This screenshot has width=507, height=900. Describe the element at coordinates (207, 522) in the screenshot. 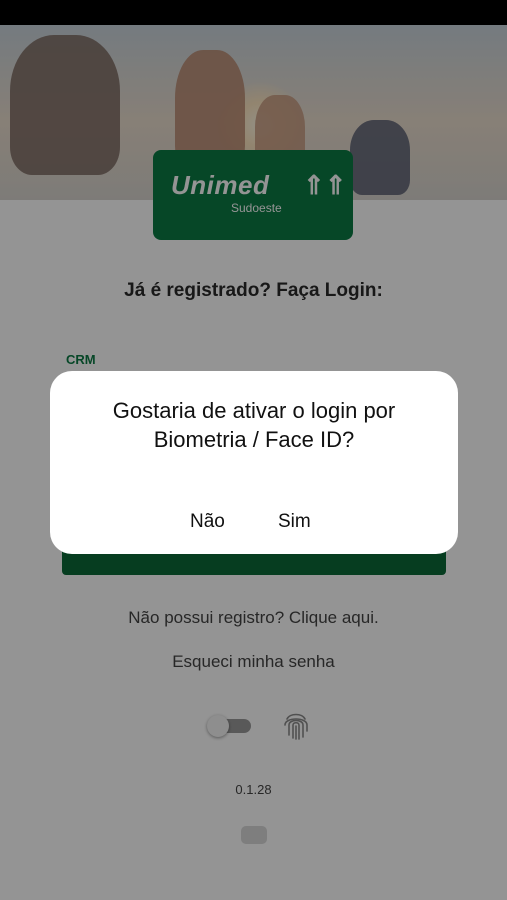

I see `dialog-no-button: Não` at that location.